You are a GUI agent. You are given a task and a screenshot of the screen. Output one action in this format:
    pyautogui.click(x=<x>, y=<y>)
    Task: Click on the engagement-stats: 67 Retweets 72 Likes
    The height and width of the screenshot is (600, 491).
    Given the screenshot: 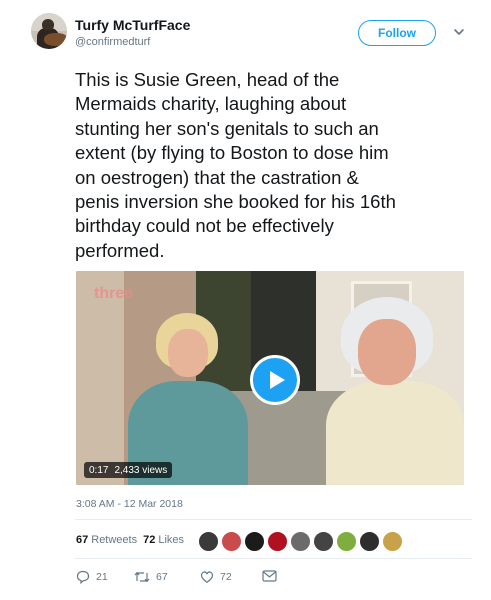 What is the action you would take?
    pyautogui.click(x=130, y=540)
    